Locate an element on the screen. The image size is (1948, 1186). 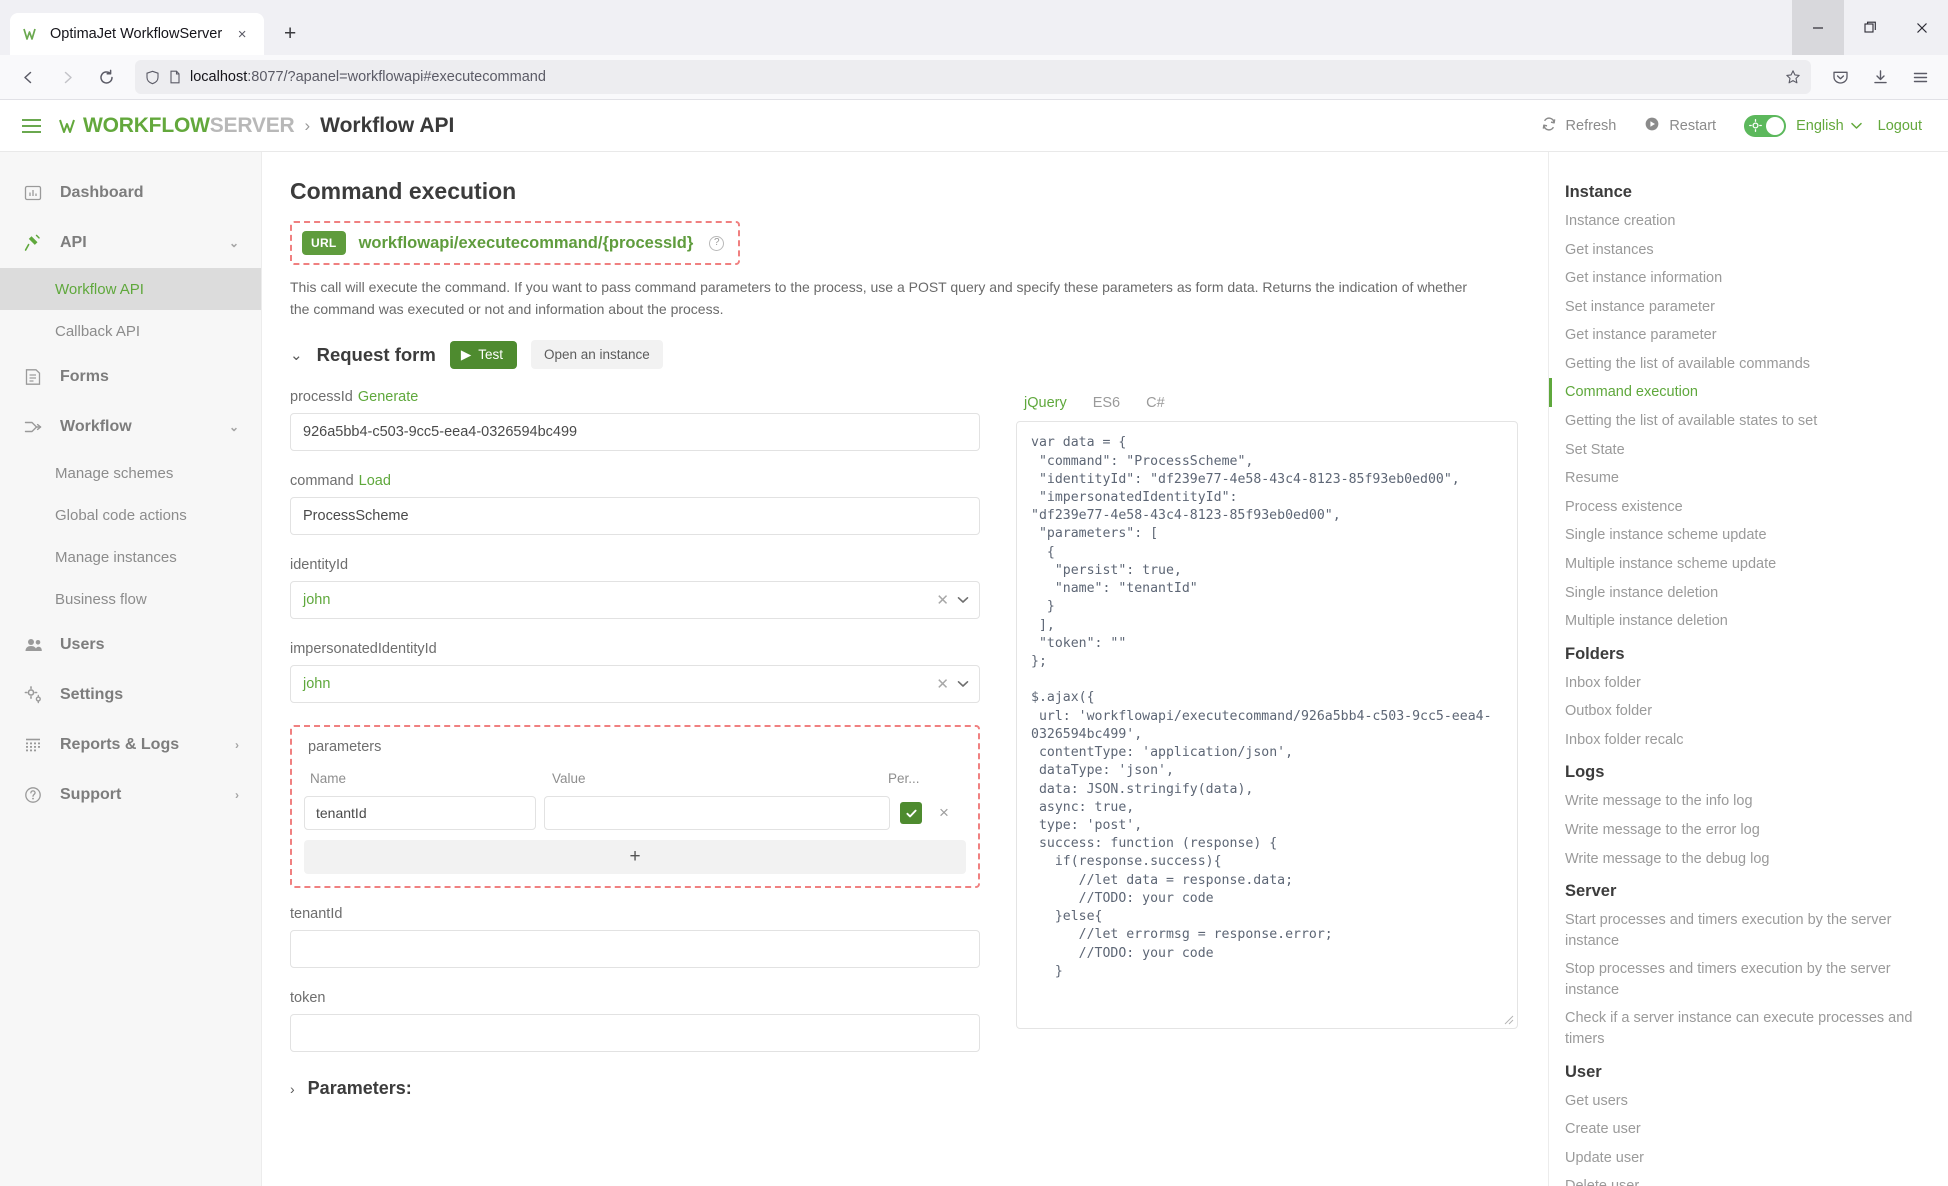
index-item-error-log: Write message to the error log is located at coordinates (1741, 830).